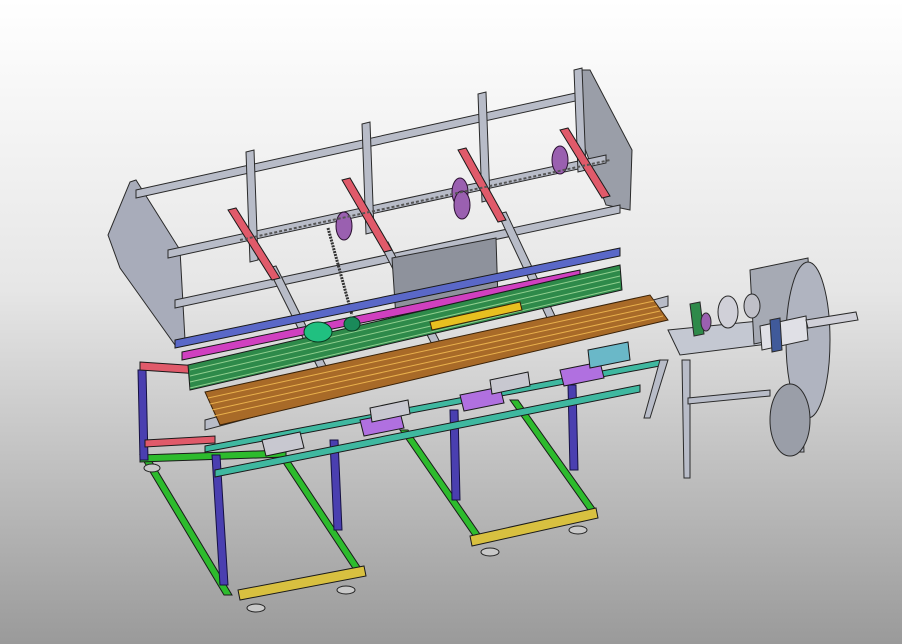 The width and height of the screenshot is (902, 644). I want to click on side-plate-left, so click(146, 262).